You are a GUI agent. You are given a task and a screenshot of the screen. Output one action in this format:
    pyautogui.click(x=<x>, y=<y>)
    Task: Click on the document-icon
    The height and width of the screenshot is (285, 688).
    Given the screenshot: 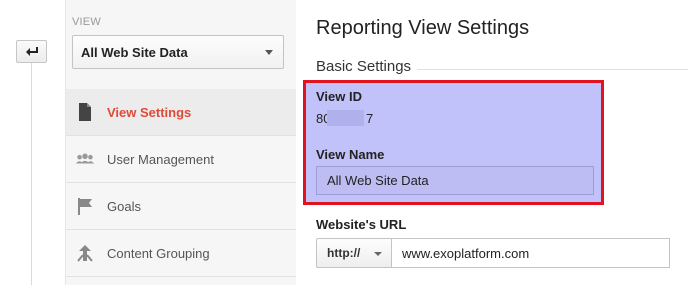 What is the action you would take?
    pyautogui.click(x=85, y=112)
    